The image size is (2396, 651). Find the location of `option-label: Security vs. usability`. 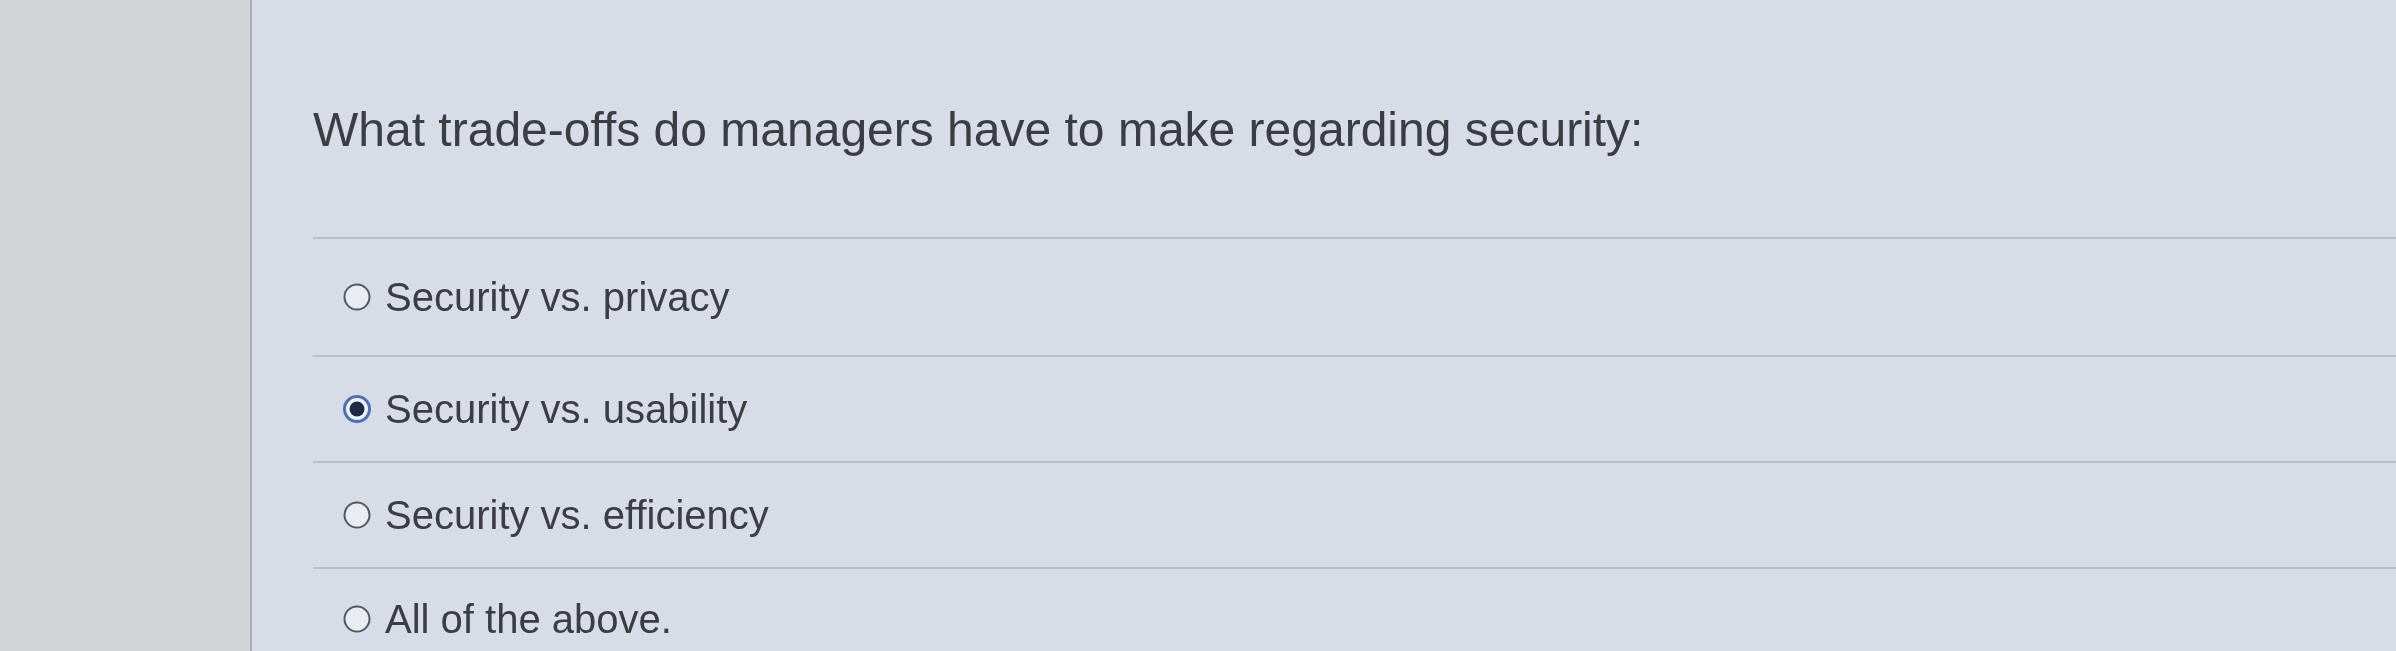

option-label: Security vs. usability is located at coordinates (566, 409).